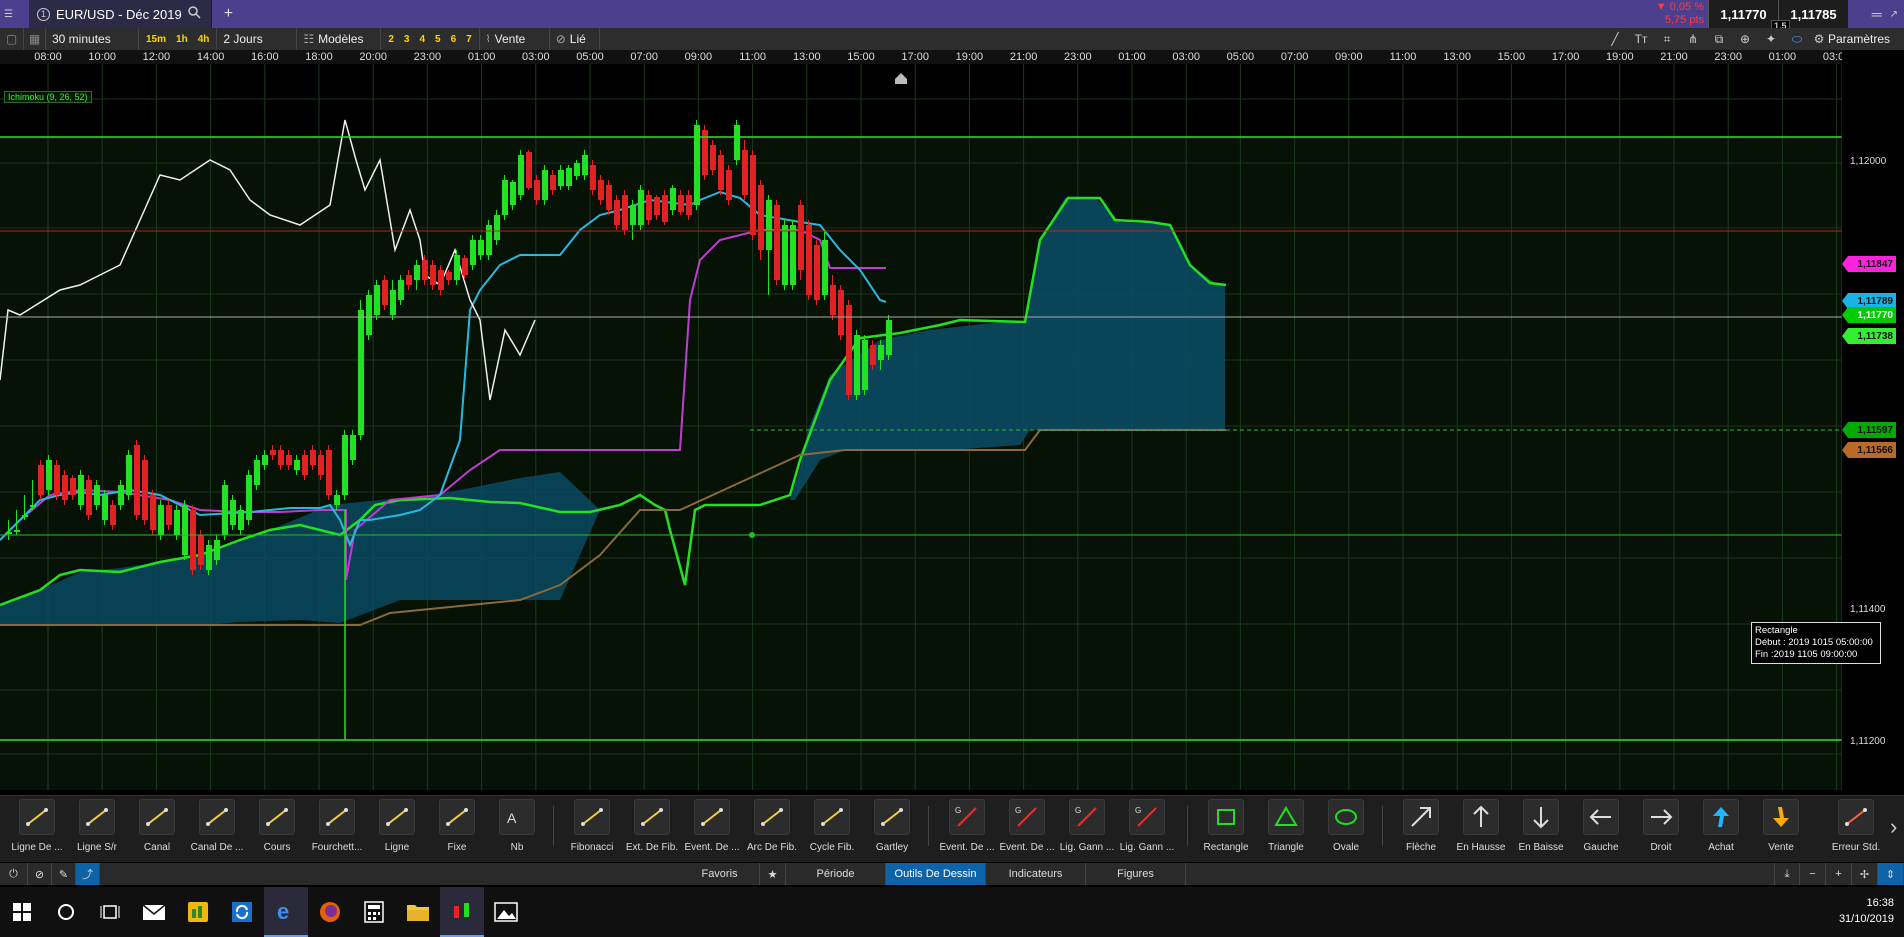 Image resolution: width=1904 pixels, height=937 pixels. I want to click on layout-2-button: 2, so click(391, 39).